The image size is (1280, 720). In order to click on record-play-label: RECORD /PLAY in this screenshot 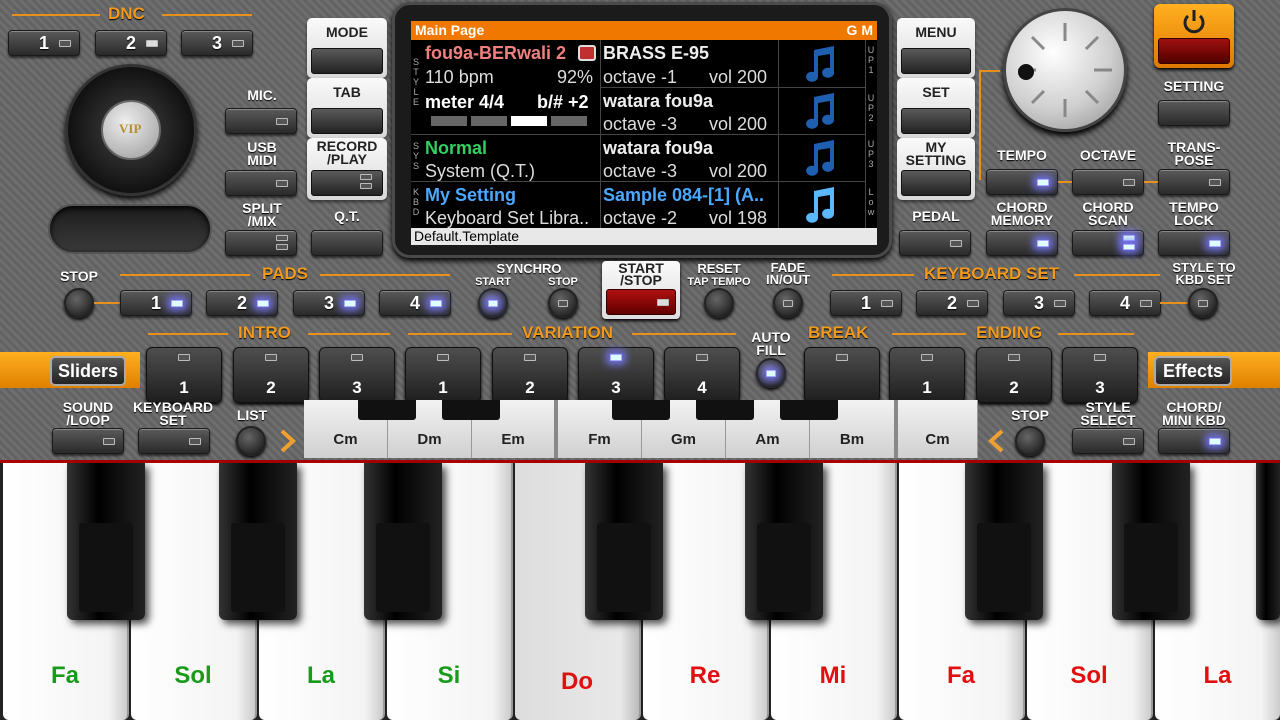, I will do `click(347, 152)`.